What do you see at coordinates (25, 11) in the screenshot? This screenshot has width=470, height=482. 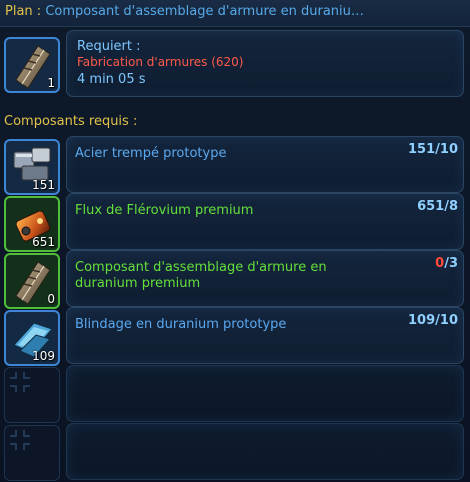 I see `plan-title-prefix: Plan :` at bounding box center [25, 11].